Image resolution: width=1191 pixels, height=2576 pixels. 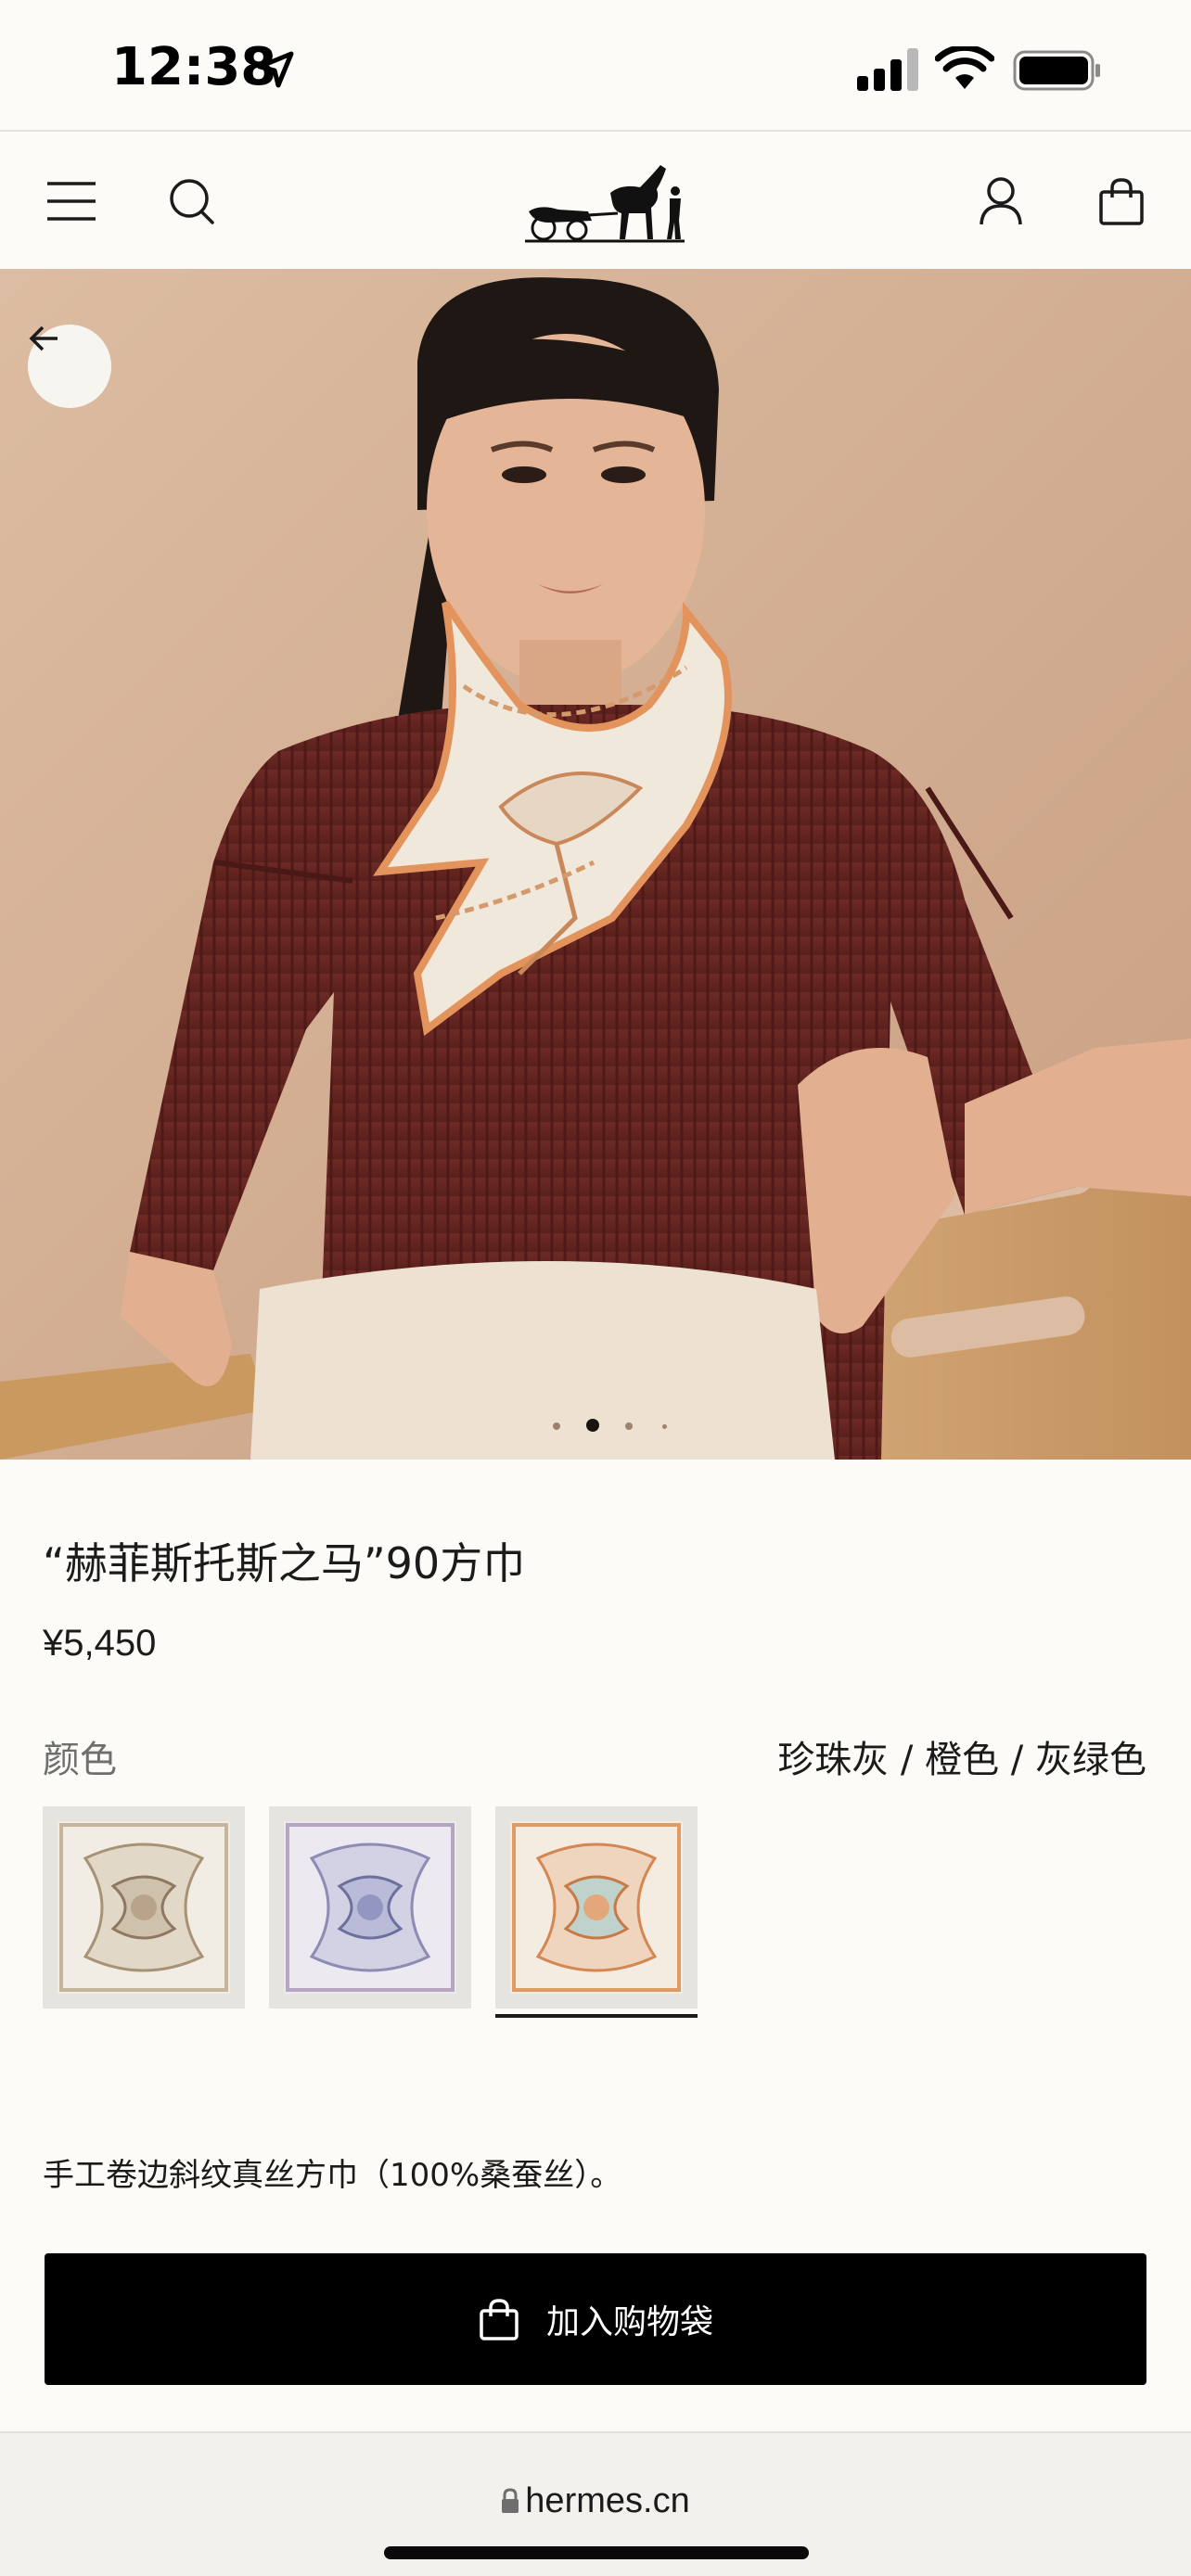 What do you see at coordinates (275, 69) in the screenshot?
I see `location-arrow-icon` at bounding box center [275, 69].